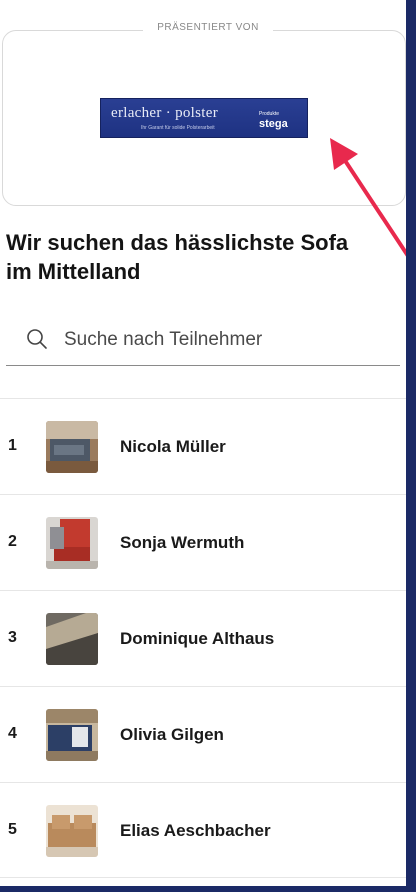 This screenshot has width=416, height=892. Describe the element at coordinates (12, 637) in the screenshot. I see `rank-number: 3` at that location.